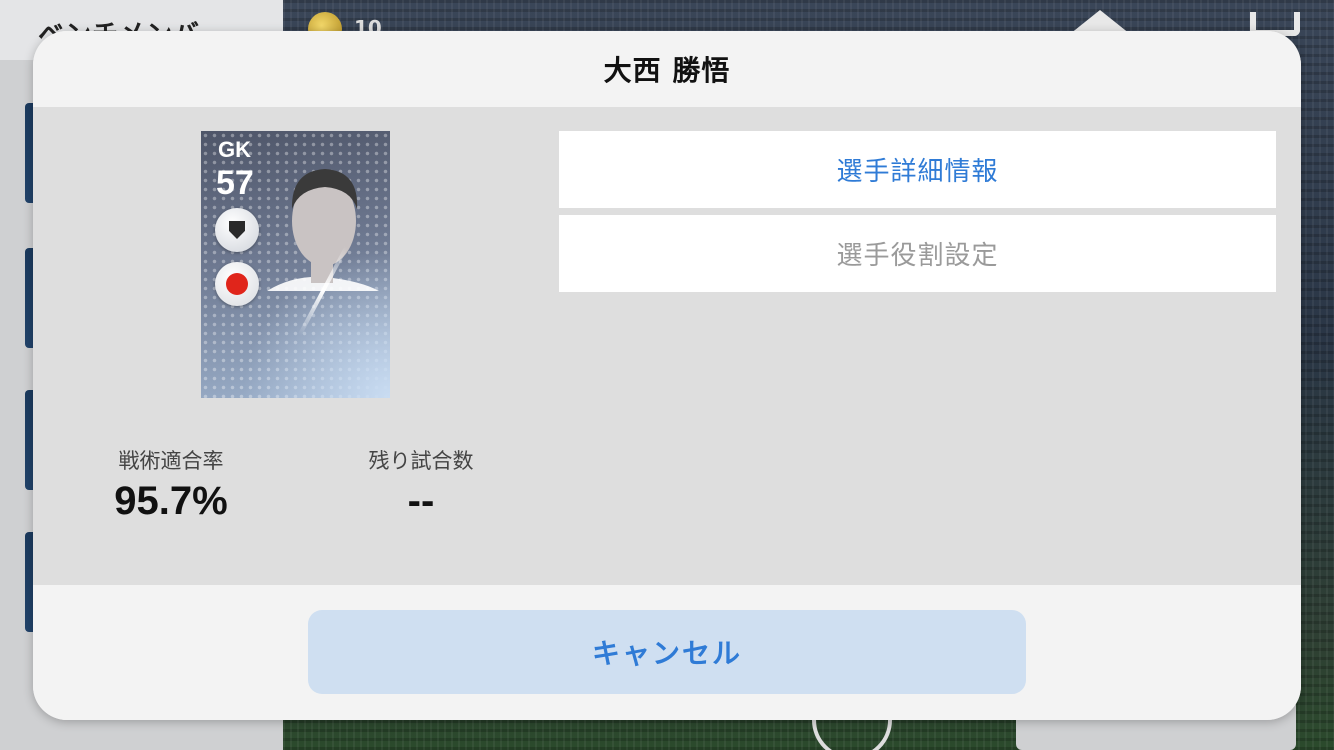  I want to click on cancel-button: キャンセル, so click(667, 652).